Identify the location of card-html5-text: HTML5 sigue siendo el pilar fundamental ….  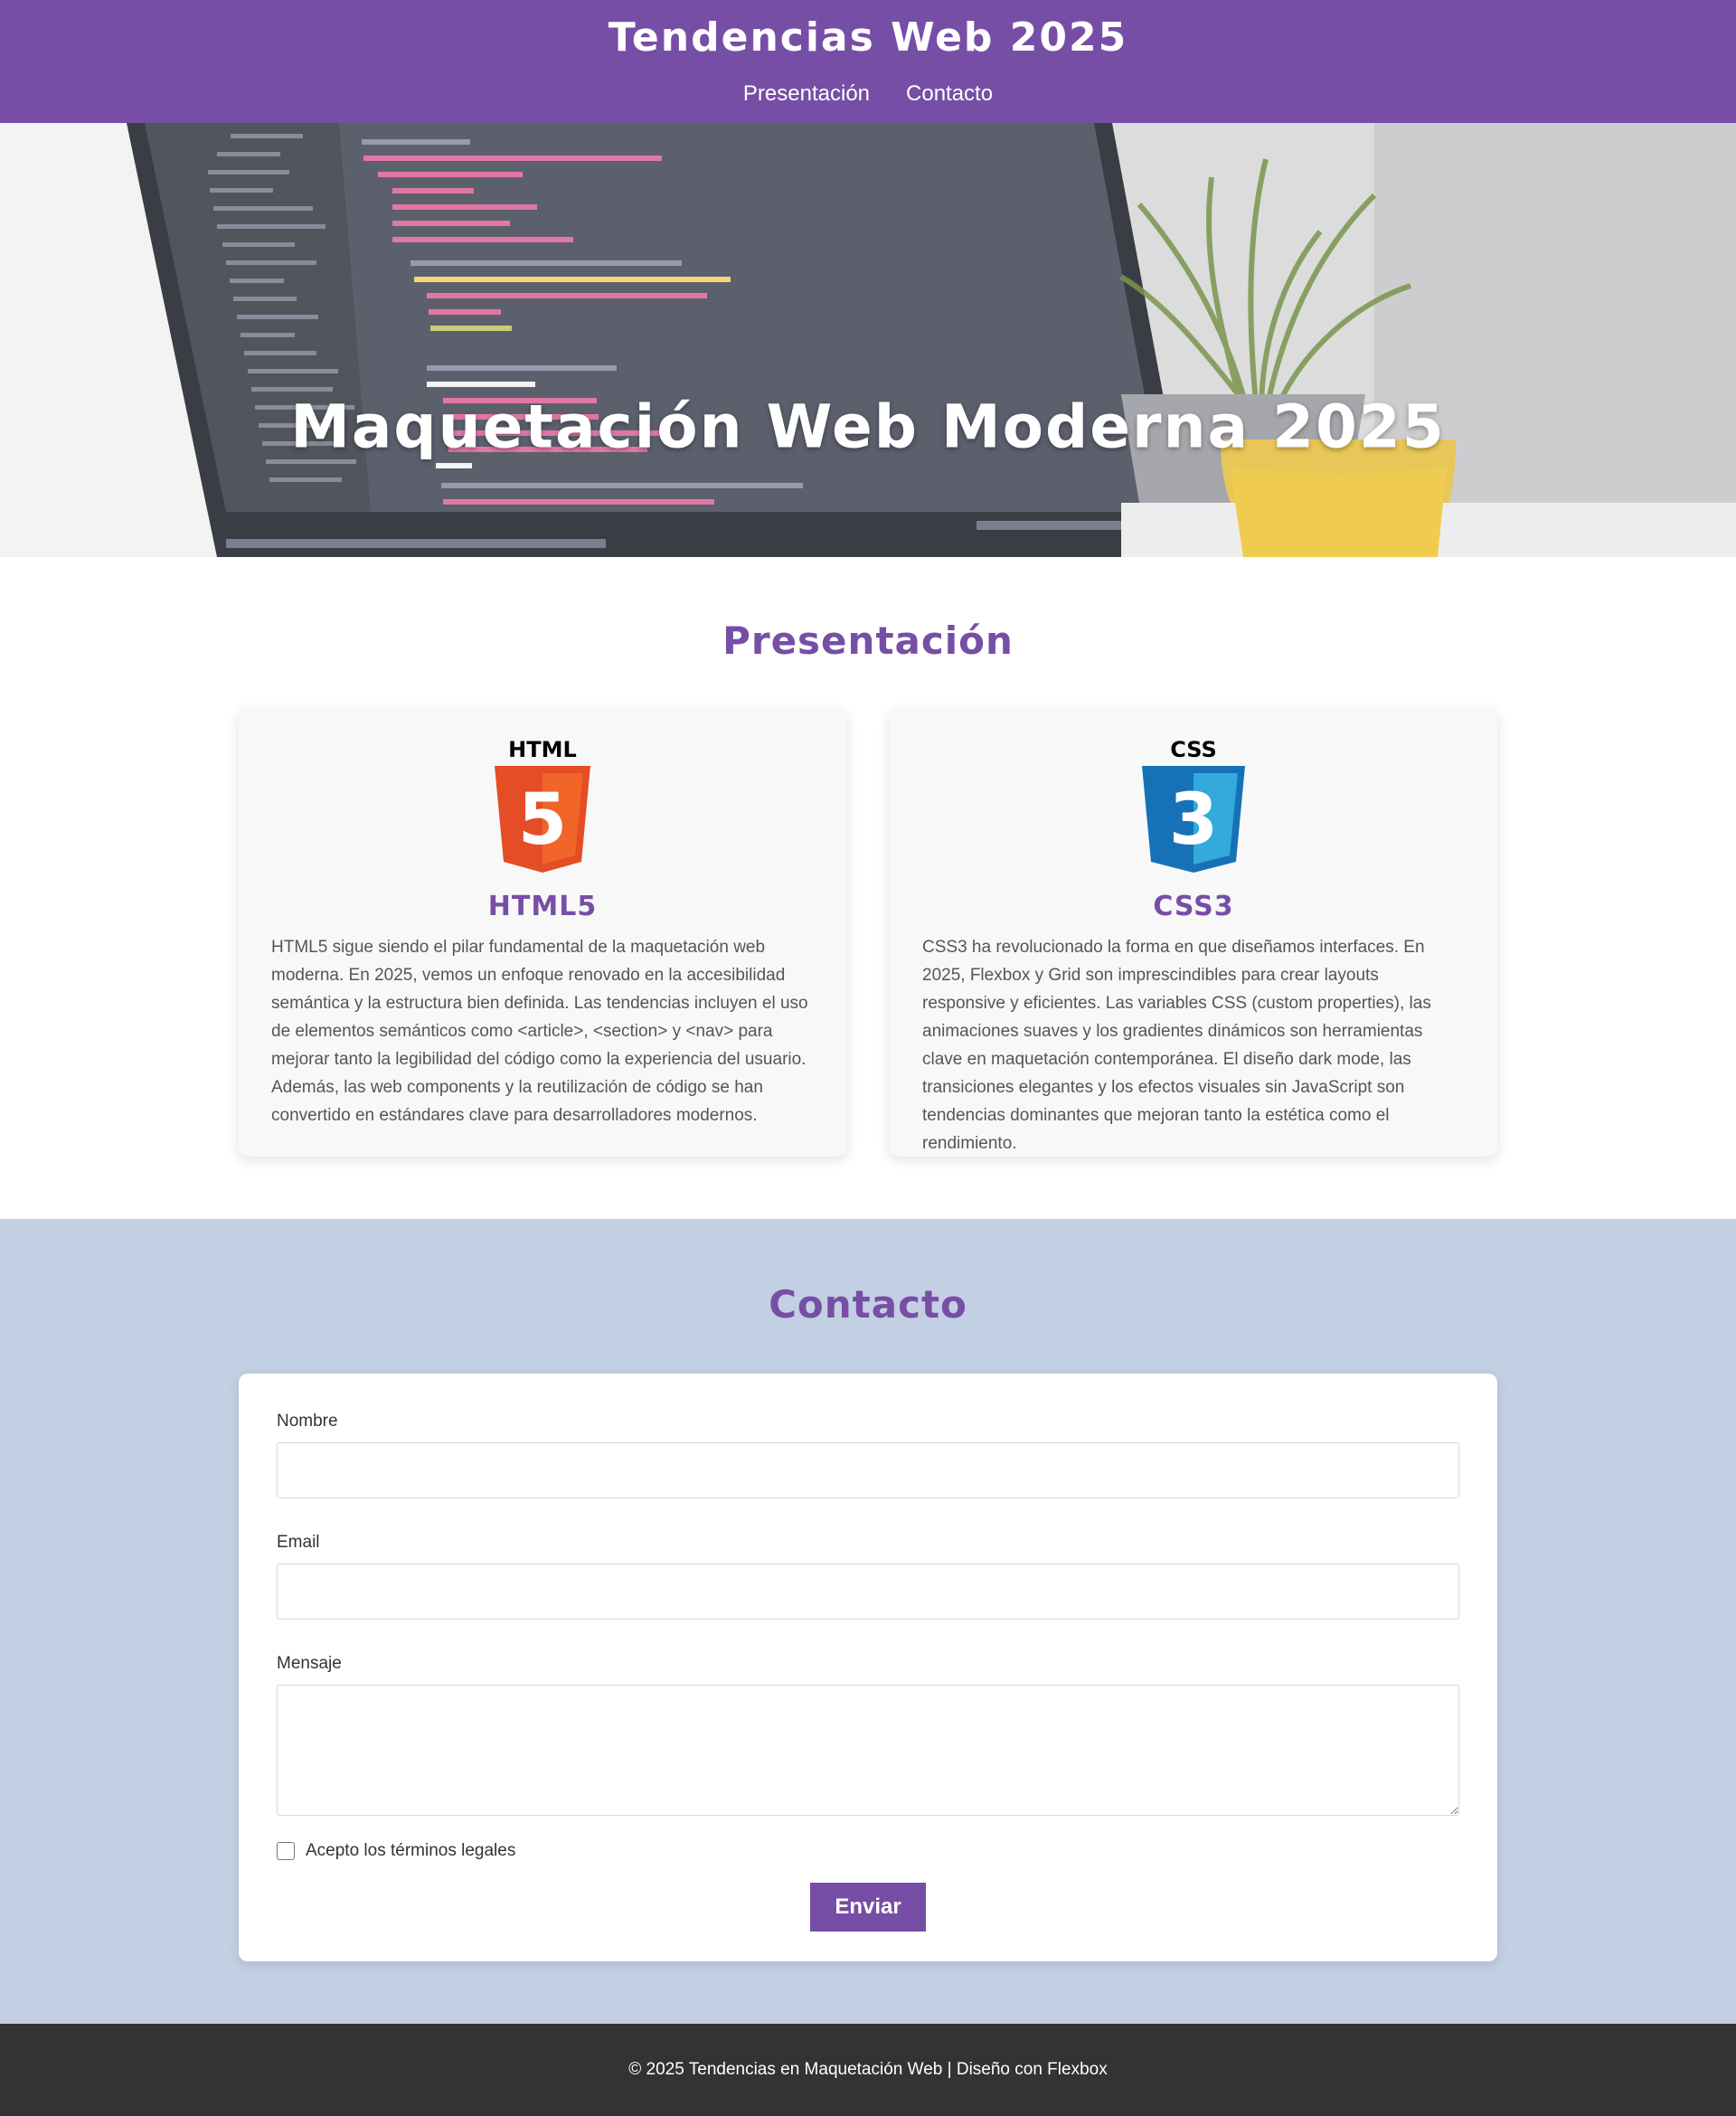
(540, 1031).